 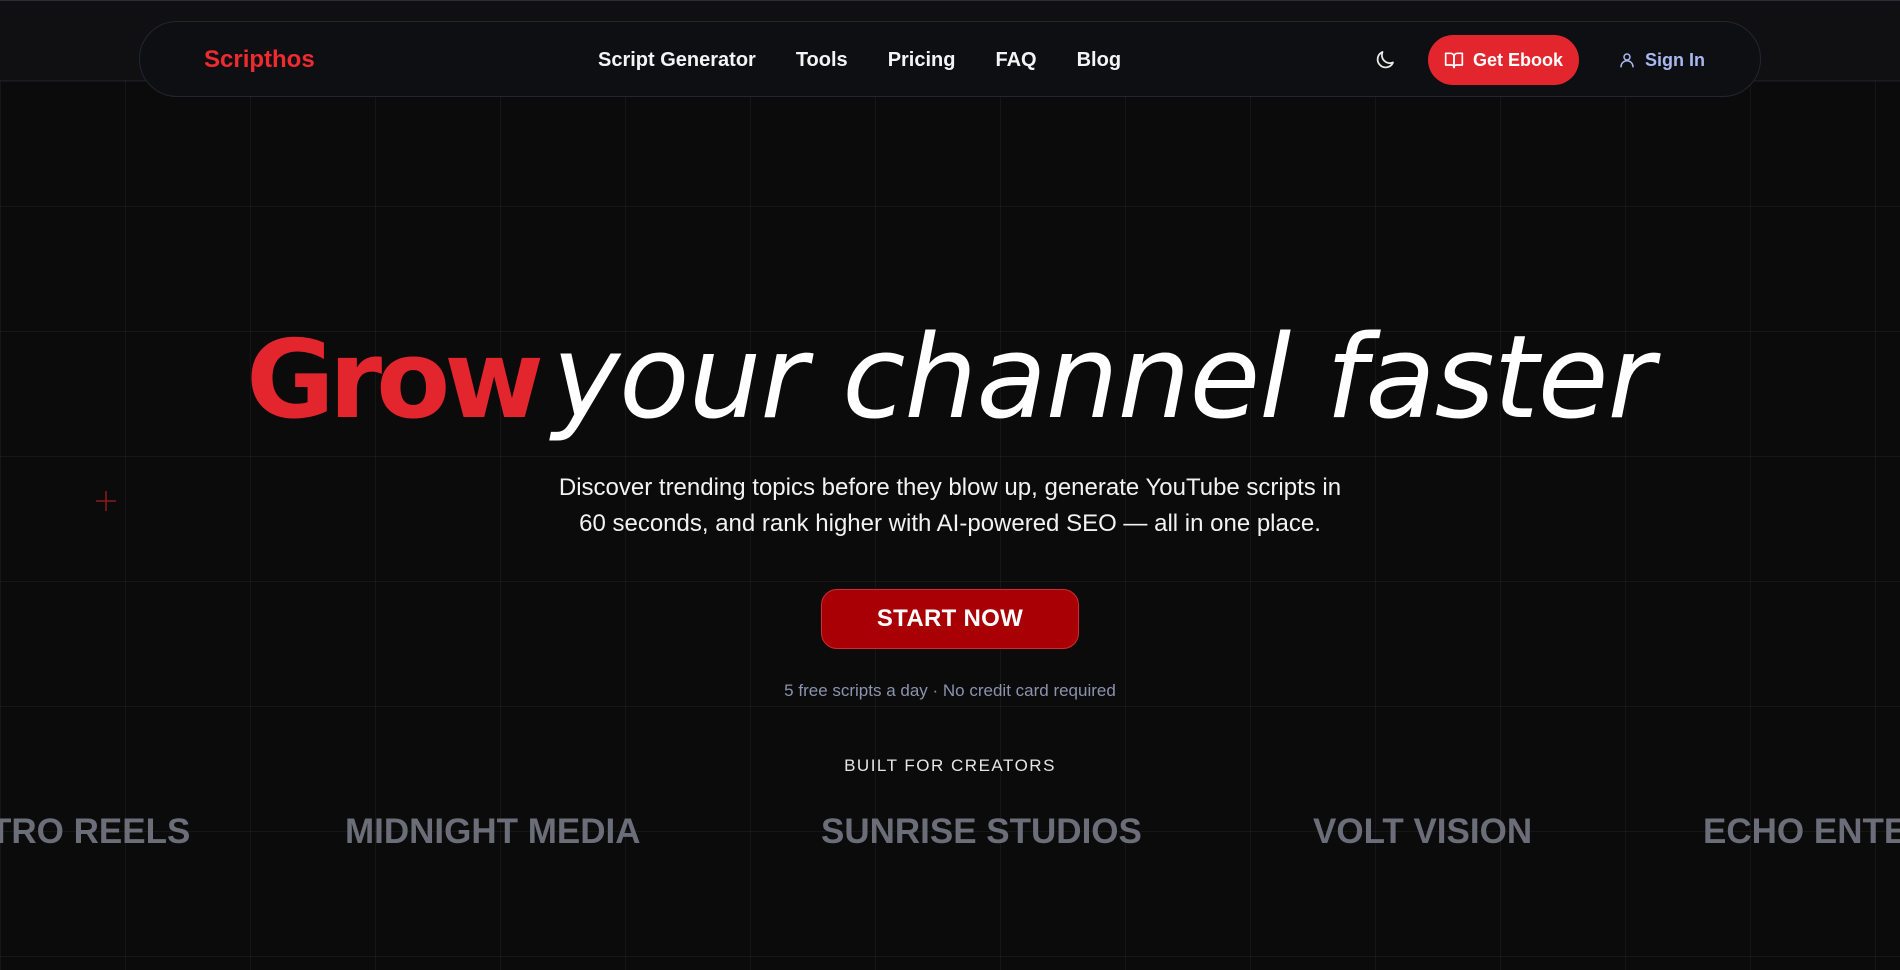 I want to click on get-ebook-button: Get Ebook, so click(x=1503, y=60).